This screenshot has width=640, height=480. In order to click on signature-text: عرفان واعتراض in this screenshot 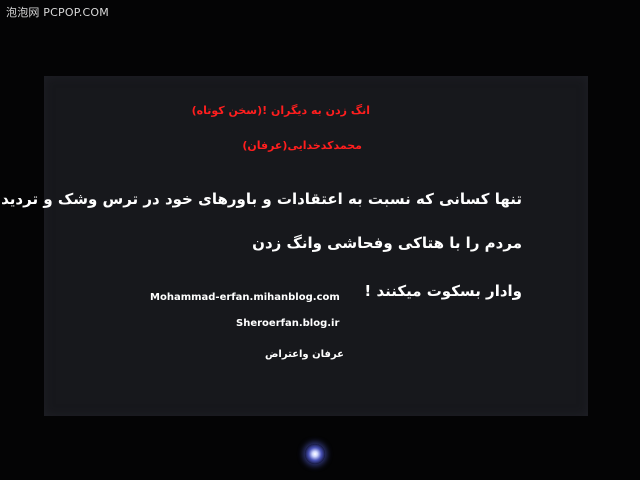, I will do `click(304, 354)`.